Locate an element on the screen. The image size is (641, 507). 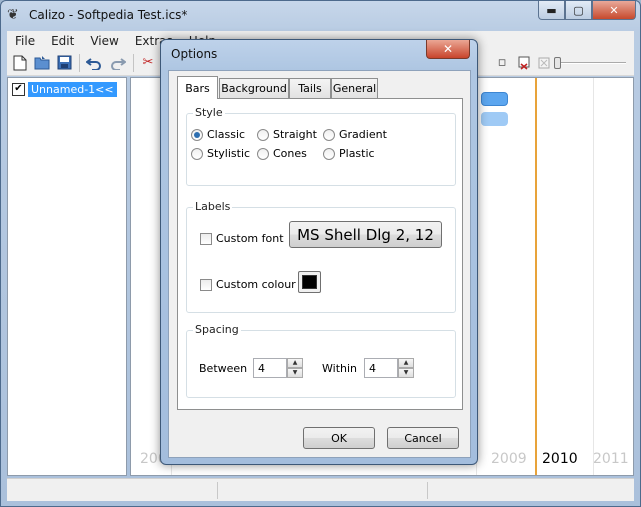
custom-colour-label: Custom colour is located at coordinates (256, 284).